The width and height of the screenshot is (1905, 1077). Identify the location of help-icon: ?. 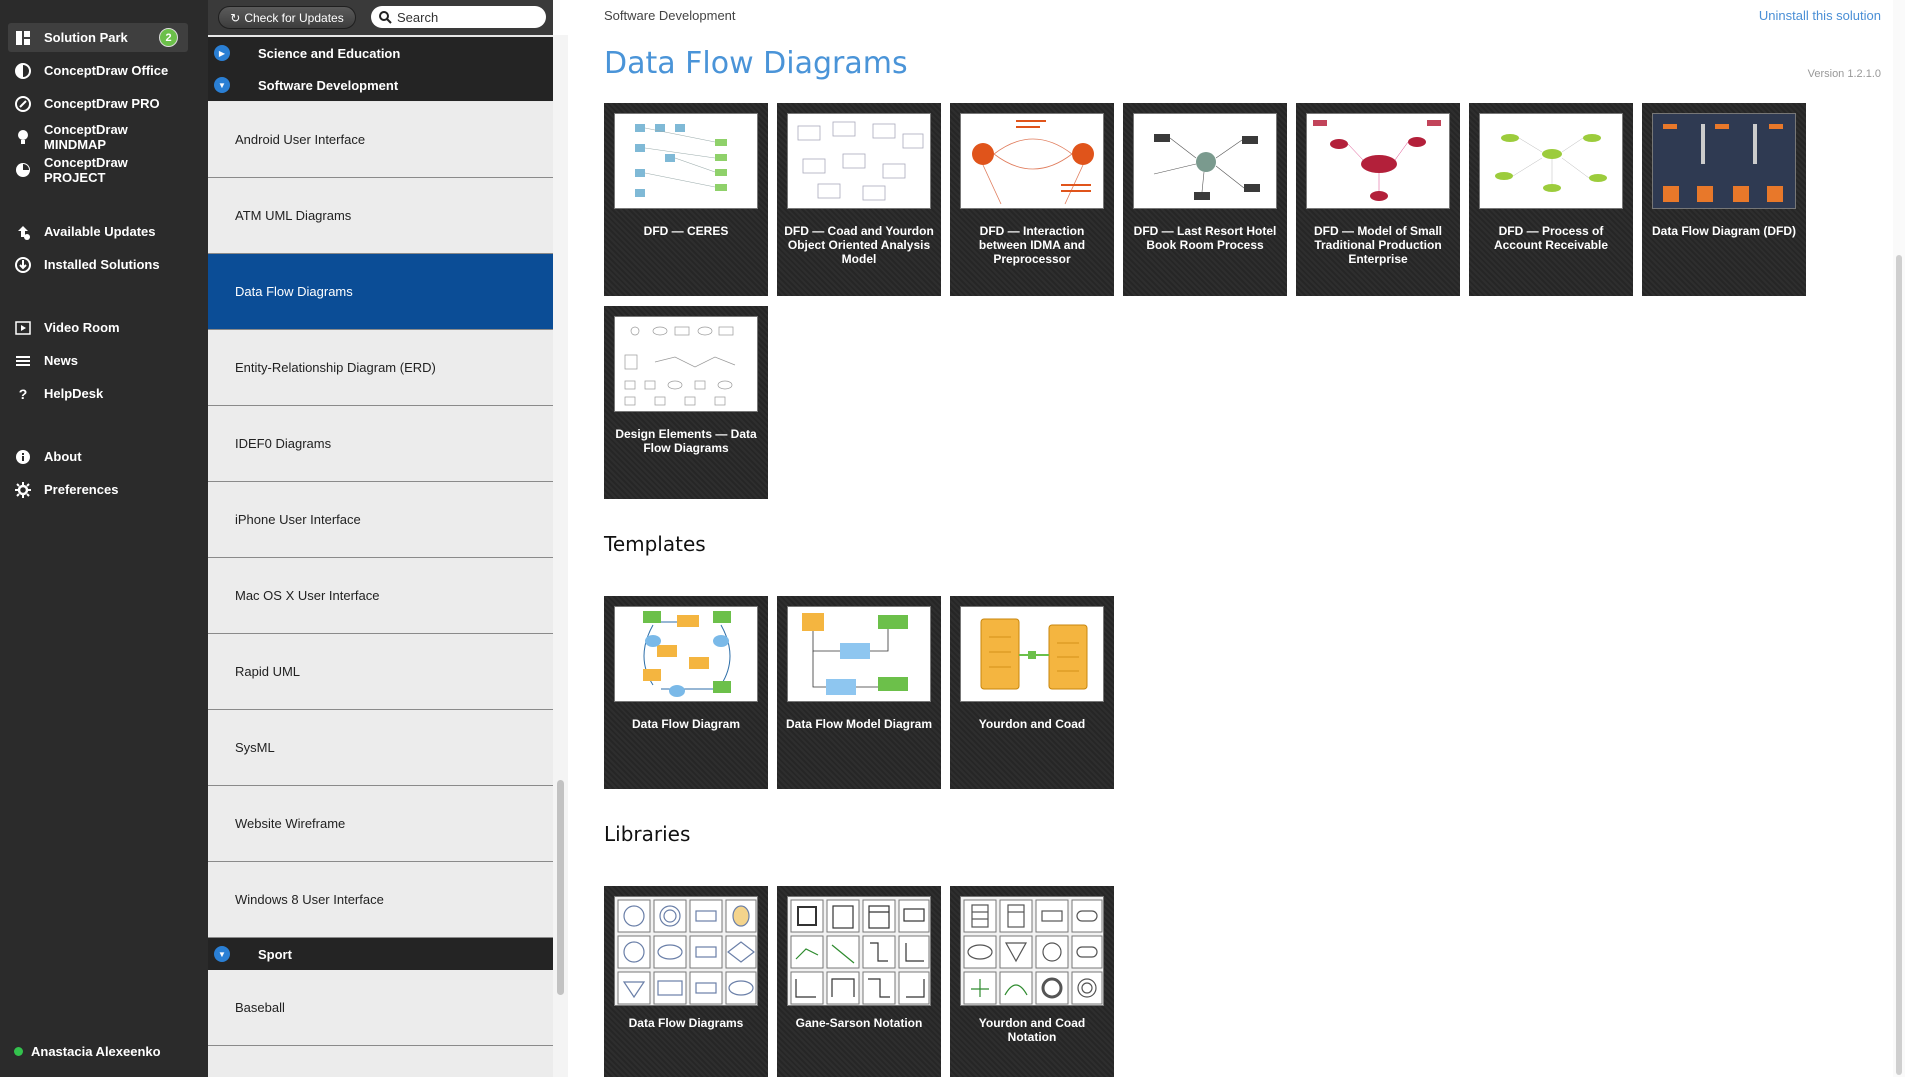
(23, 393).